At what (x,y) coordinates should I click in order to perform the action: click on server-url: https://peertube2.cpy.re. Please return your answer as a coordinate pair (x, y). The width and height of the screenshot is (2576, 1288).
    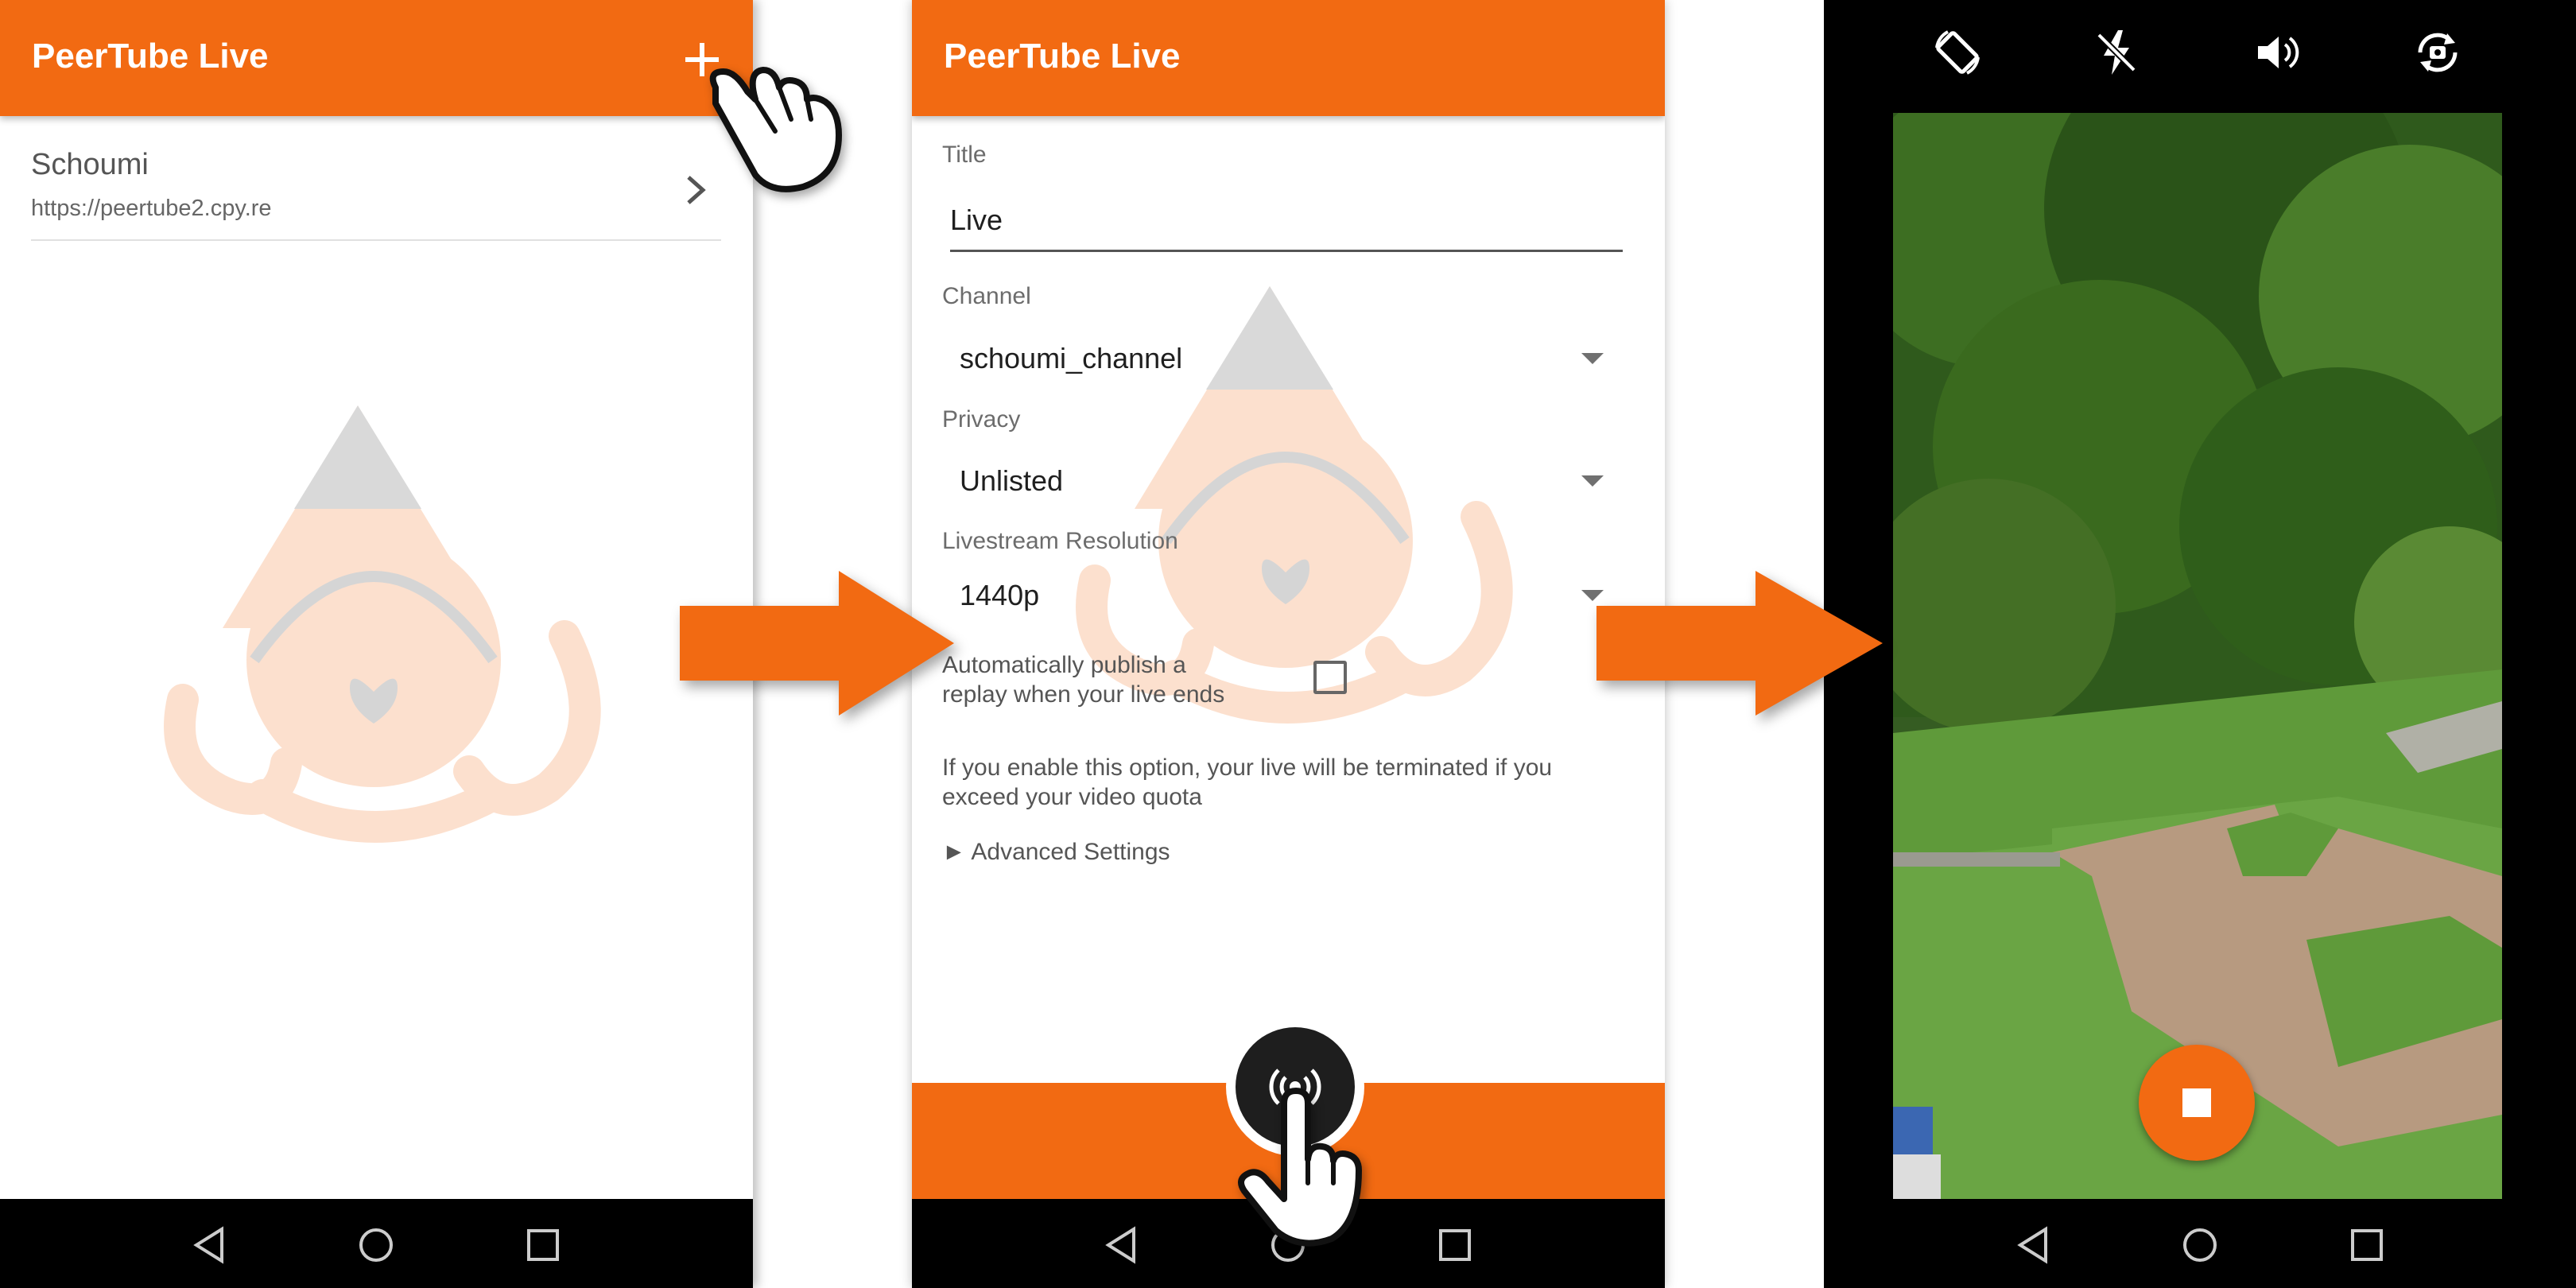
    Looking at the image, I should click on (151, 209).